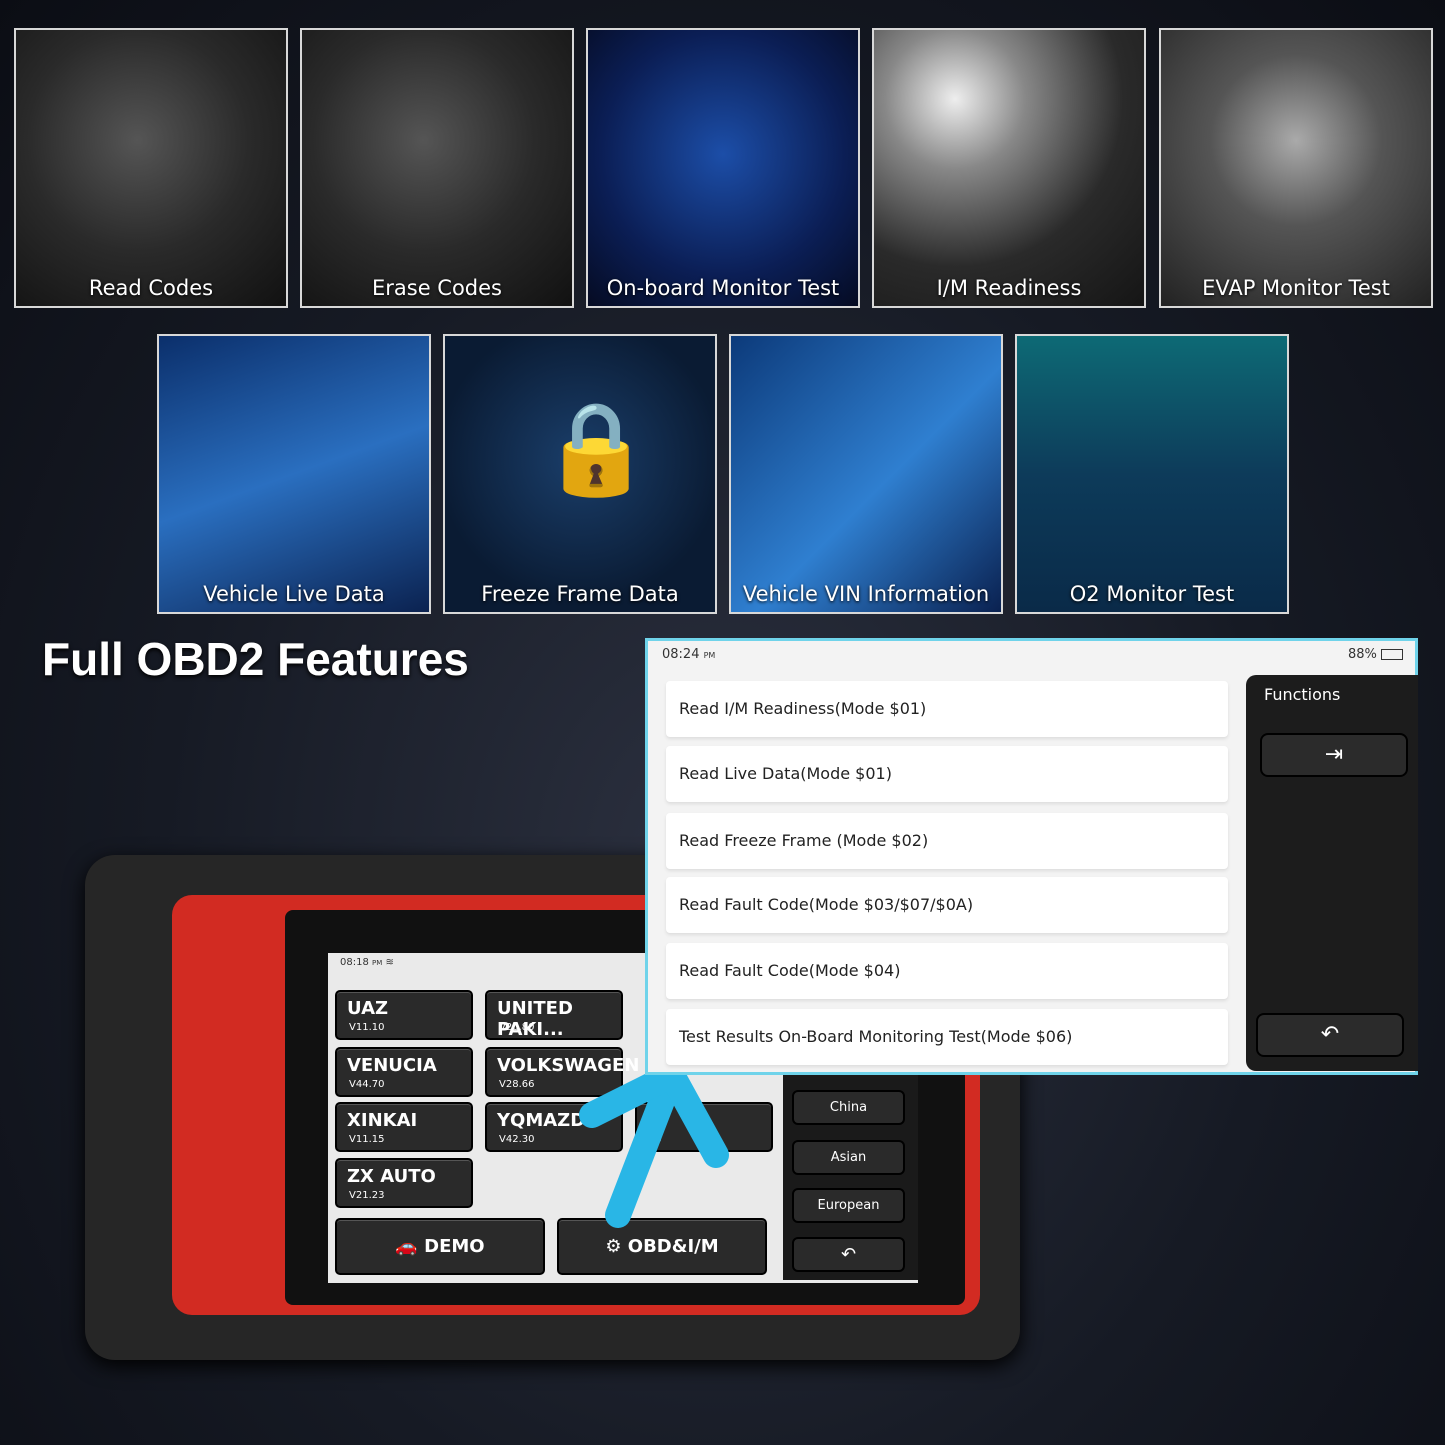 This screenshot has height=1445, width=1445. I want to click on exit-button: ⇥, so click(1334, 755).